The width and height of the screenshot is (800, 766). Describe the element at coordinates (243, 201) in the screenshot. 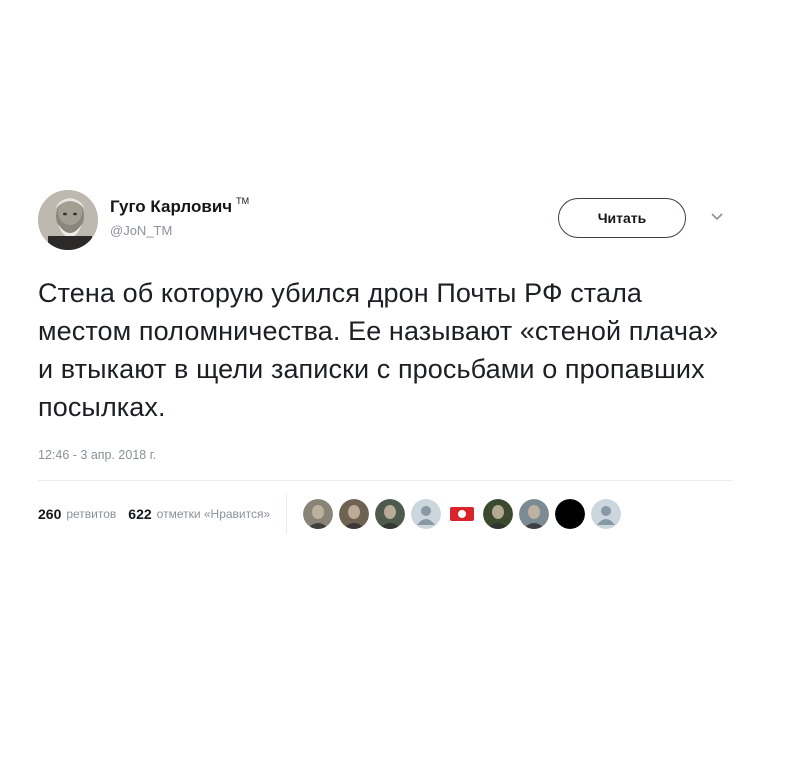

I see `trademark-mark: TM` at that location.